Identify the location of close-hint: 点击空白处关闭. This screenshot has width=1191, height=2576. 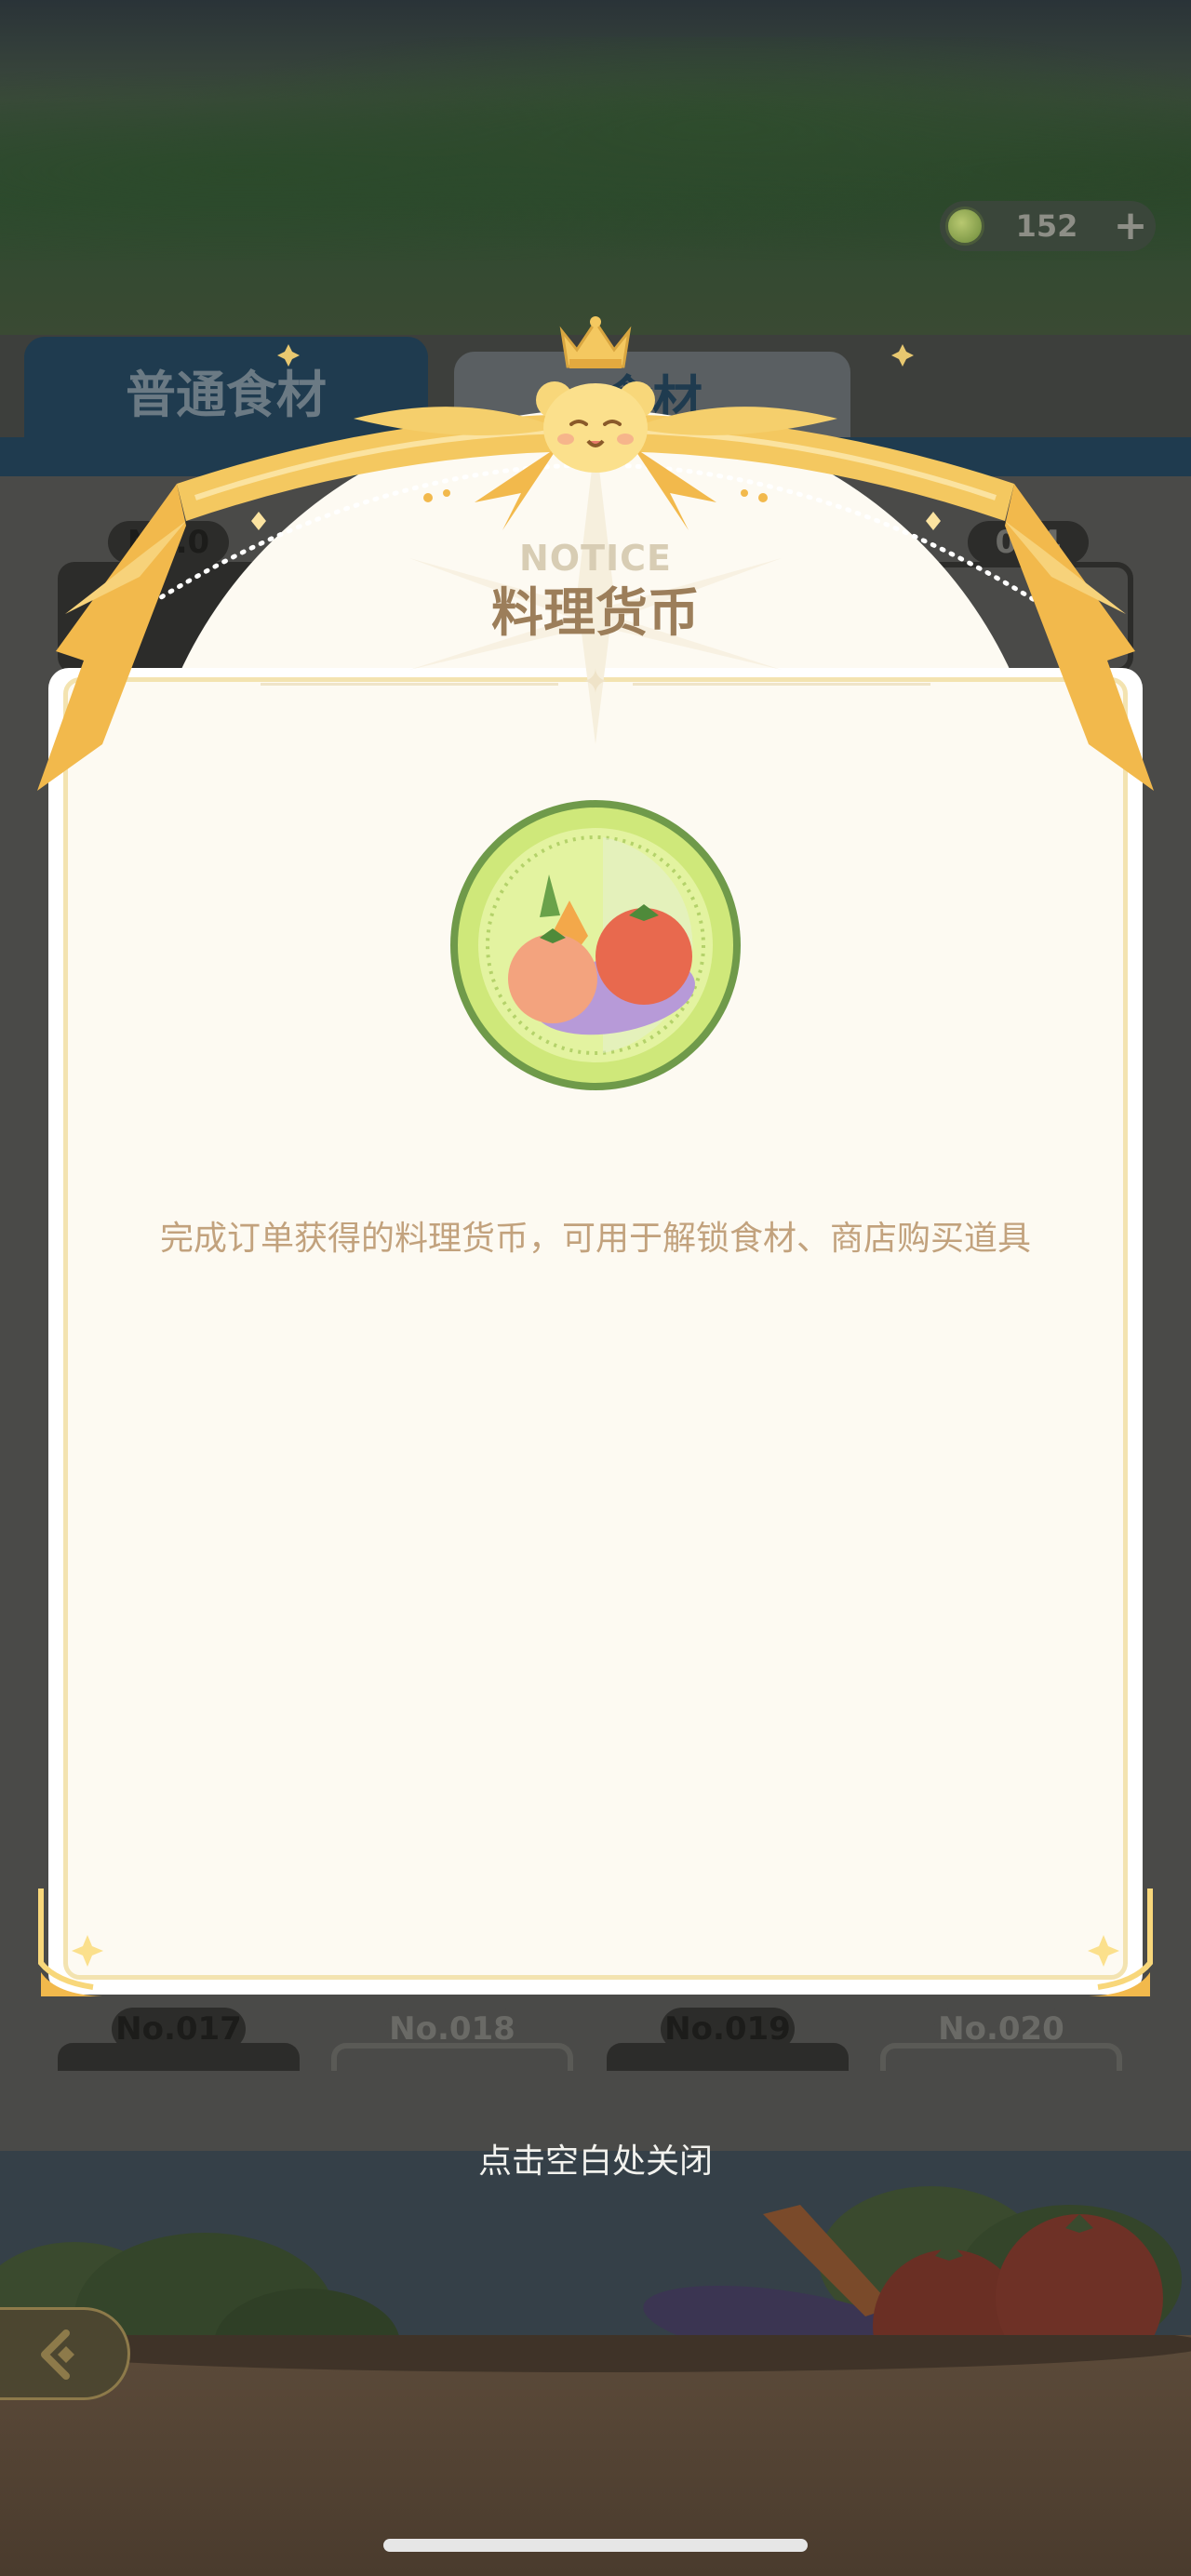
(595, 2162).